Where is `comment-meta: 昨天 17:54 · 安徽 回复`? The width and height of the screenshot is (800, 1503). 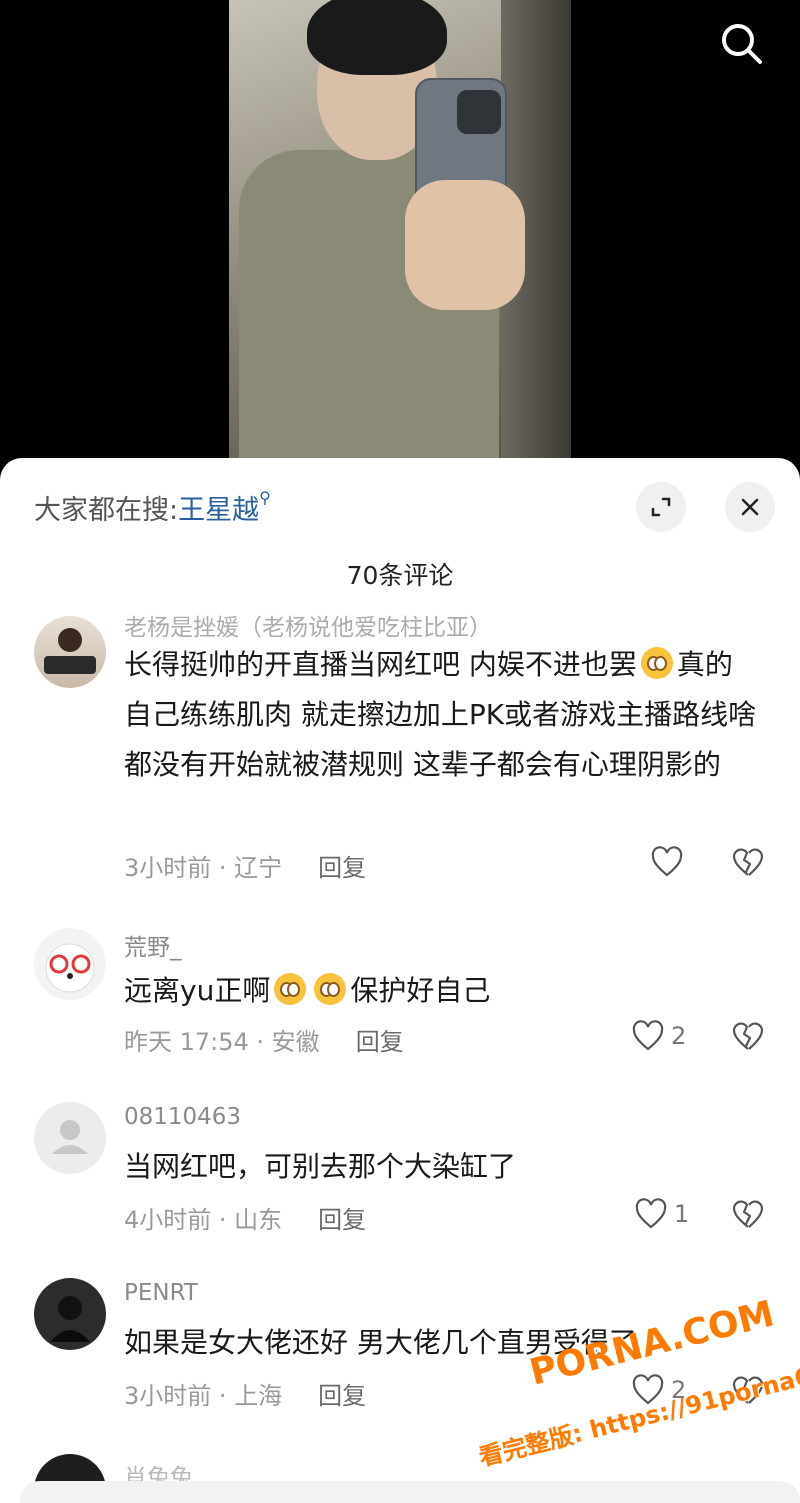 comment-meta: 昨天 17:54 · 安徽 回复 is located at coordinates (264, 1039).